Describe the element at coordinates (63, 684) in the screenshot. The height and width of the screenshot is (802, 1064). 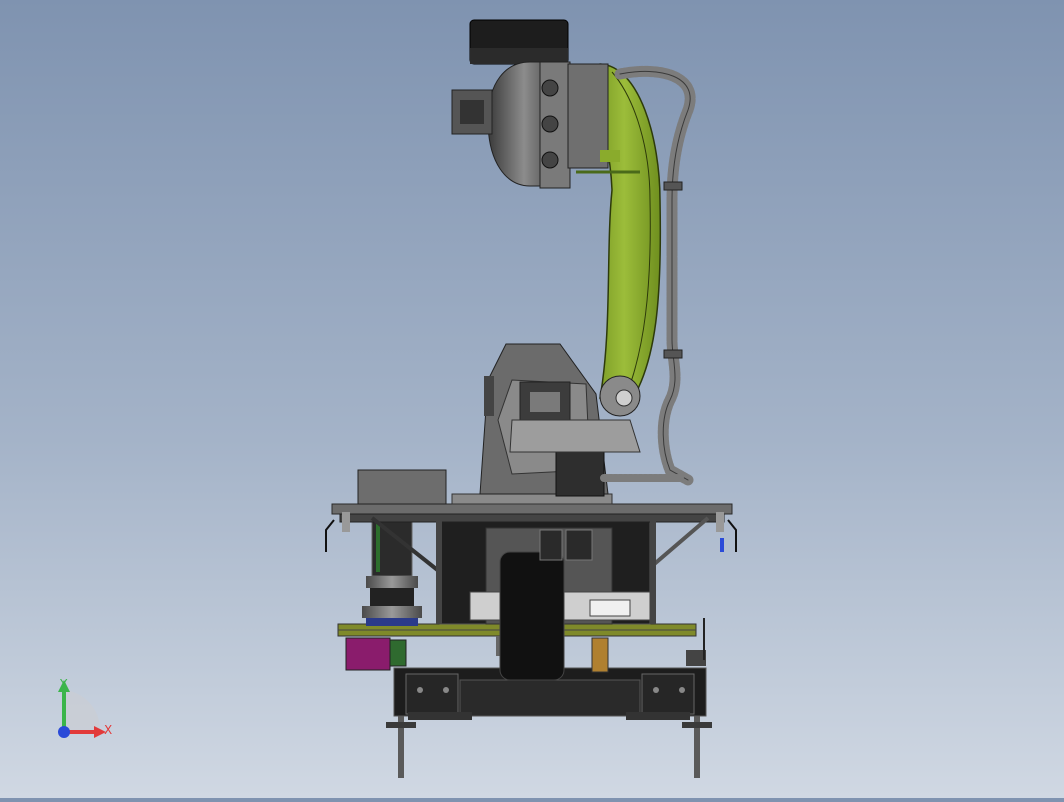
I see `y-axis-label: Y` at that location.